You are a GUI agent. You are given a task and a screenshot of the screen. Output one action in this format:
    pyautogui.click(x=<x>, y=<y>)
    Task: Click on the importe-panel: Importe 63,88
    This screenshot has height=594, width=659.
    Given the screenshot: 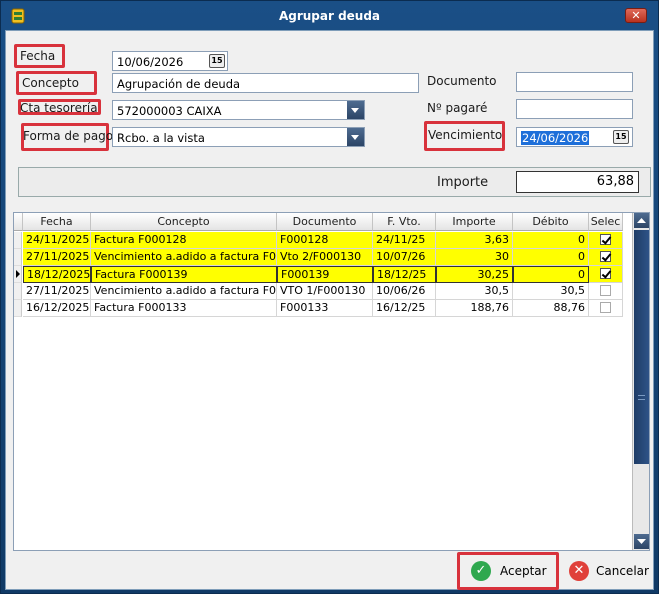 What is the action you would take?
    pyautogui.click(x=334, y=182)
    